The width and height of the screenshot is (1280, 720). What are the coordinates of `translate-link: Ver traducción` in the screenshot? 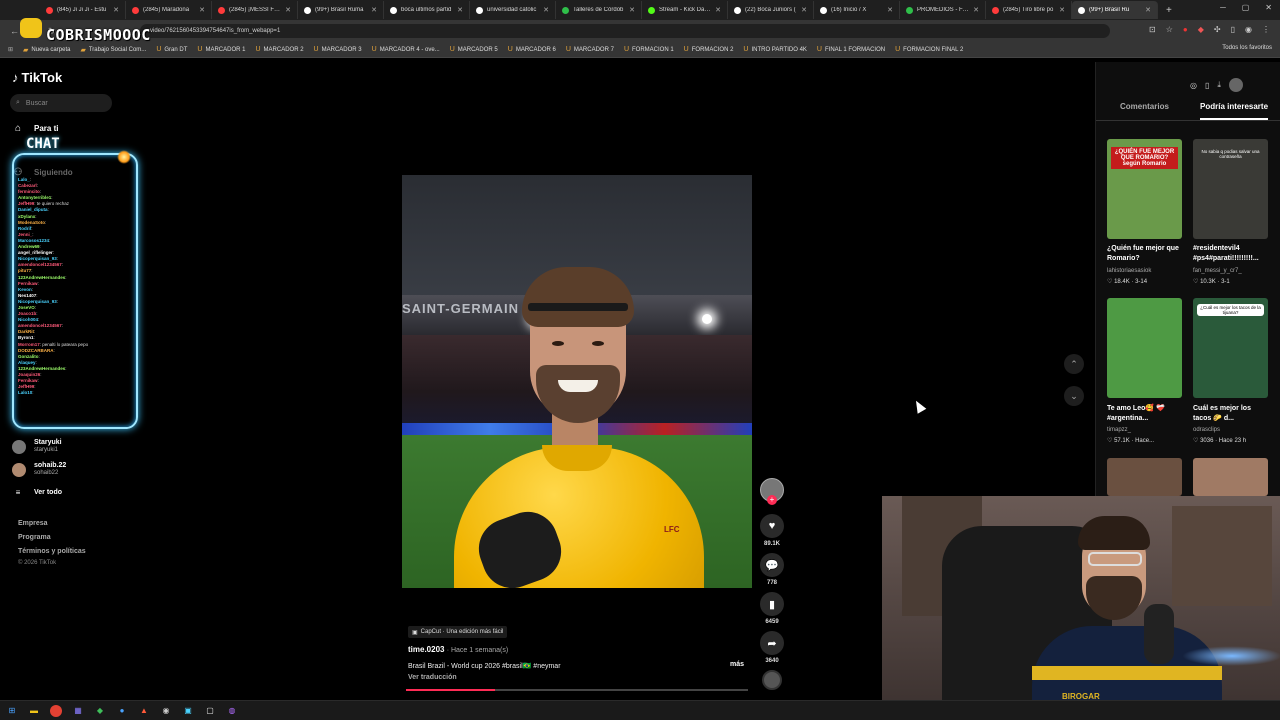 It's located at (432, 677).